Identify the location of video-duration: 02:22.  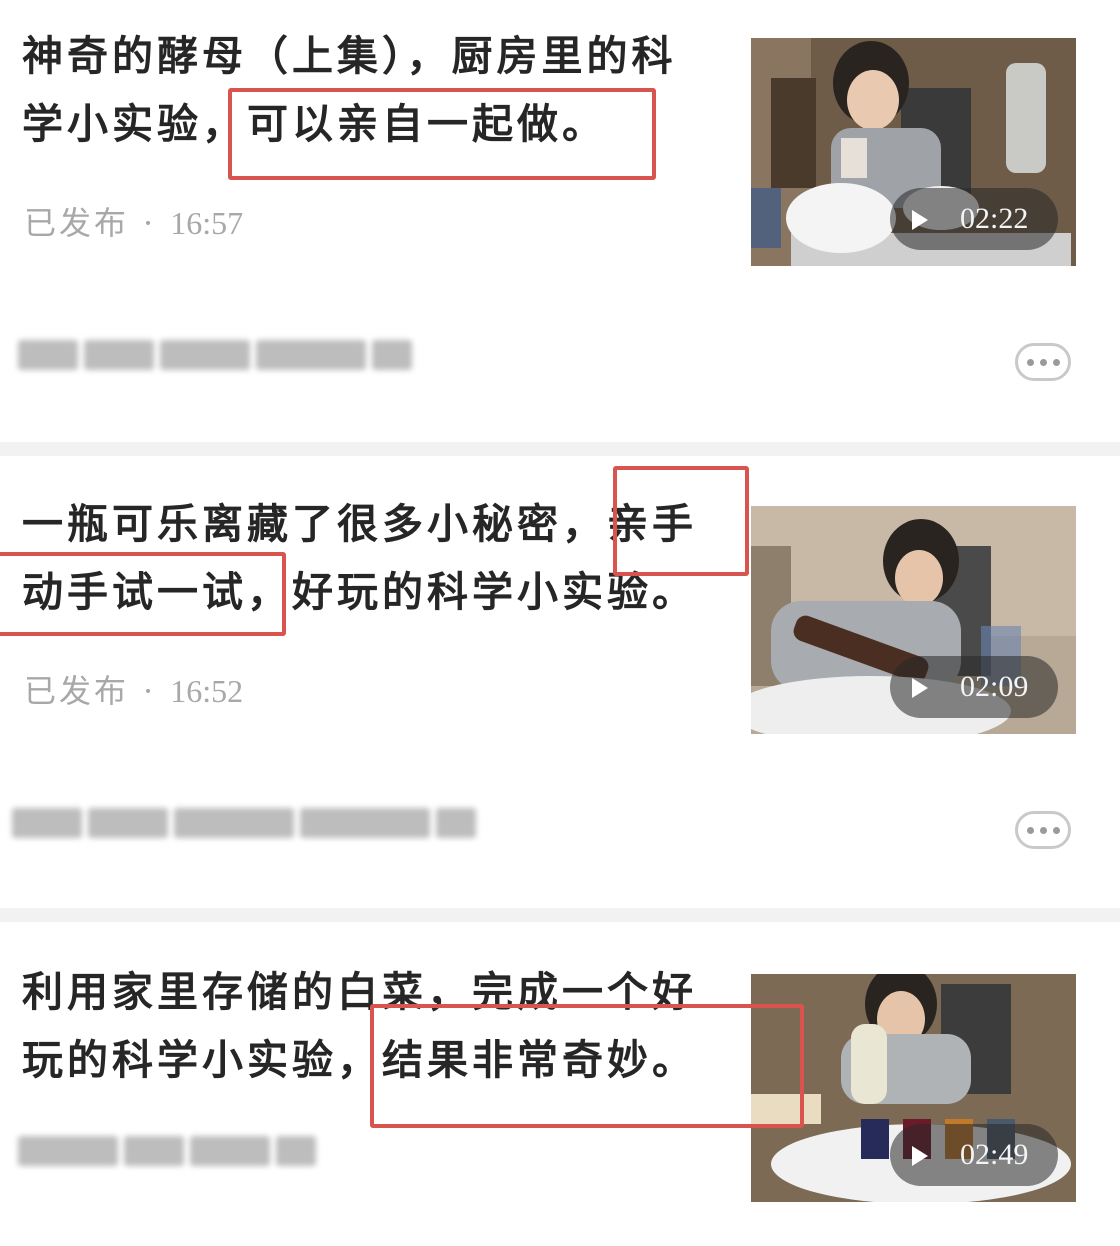
(994, 218).